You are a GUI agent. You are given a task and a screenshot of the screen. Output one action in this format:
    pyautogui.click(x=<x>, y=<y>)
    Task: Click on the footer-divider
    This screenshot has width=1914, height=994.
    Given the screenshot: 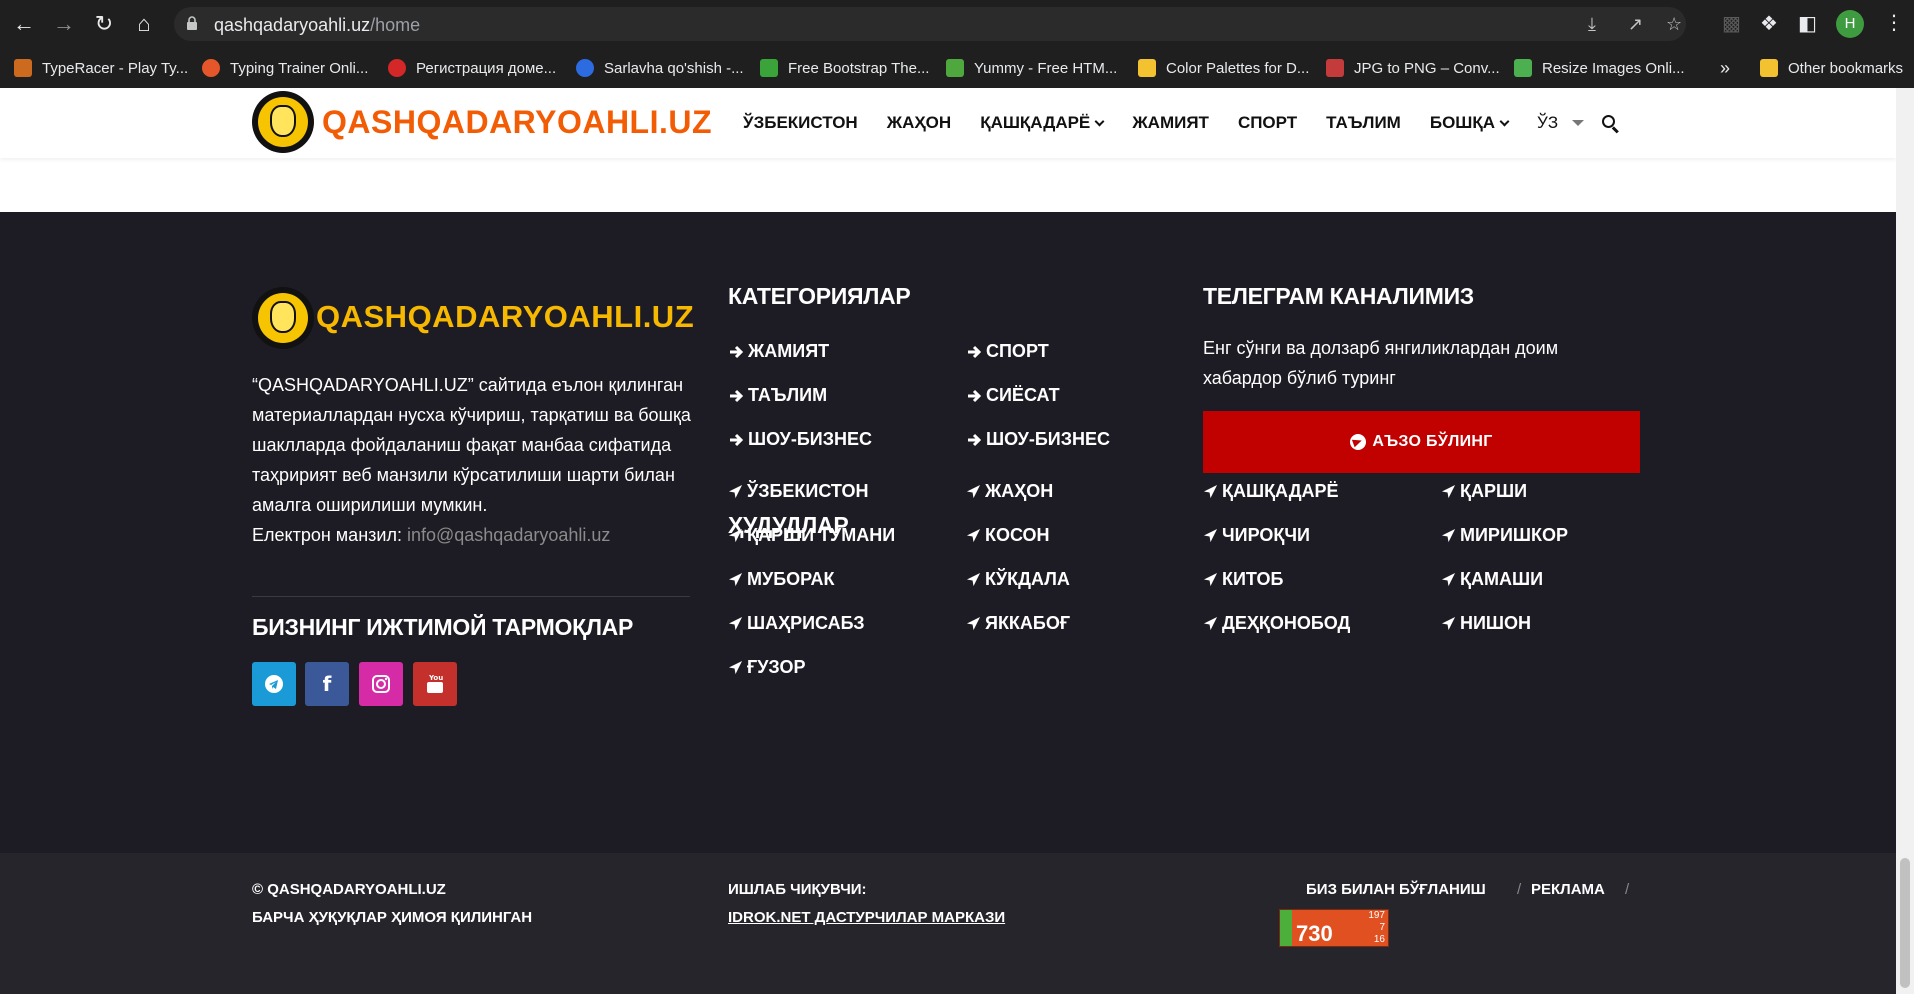 What is the action you would take?
    pyautogui.click(x=471, y=596)
    